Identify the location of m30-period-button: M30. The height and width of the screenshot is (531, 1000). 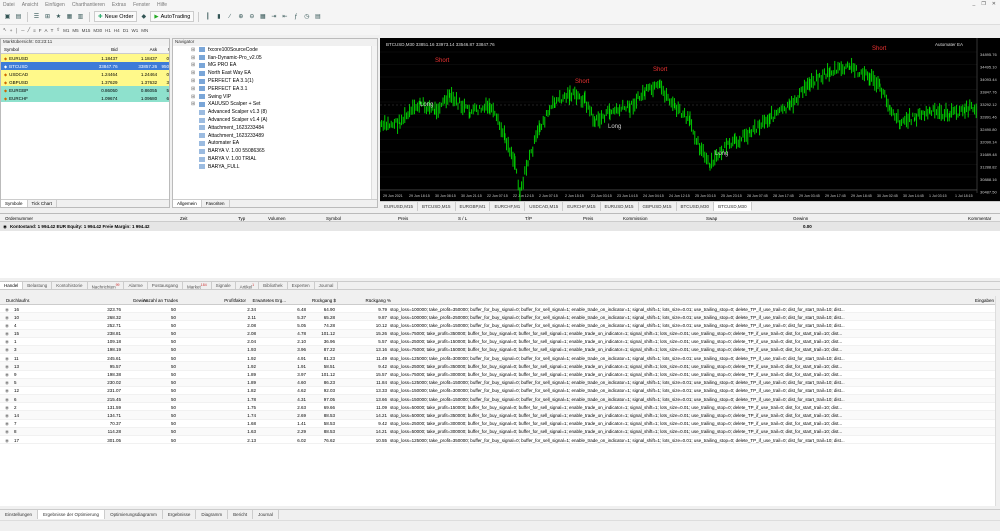
(97, 30).